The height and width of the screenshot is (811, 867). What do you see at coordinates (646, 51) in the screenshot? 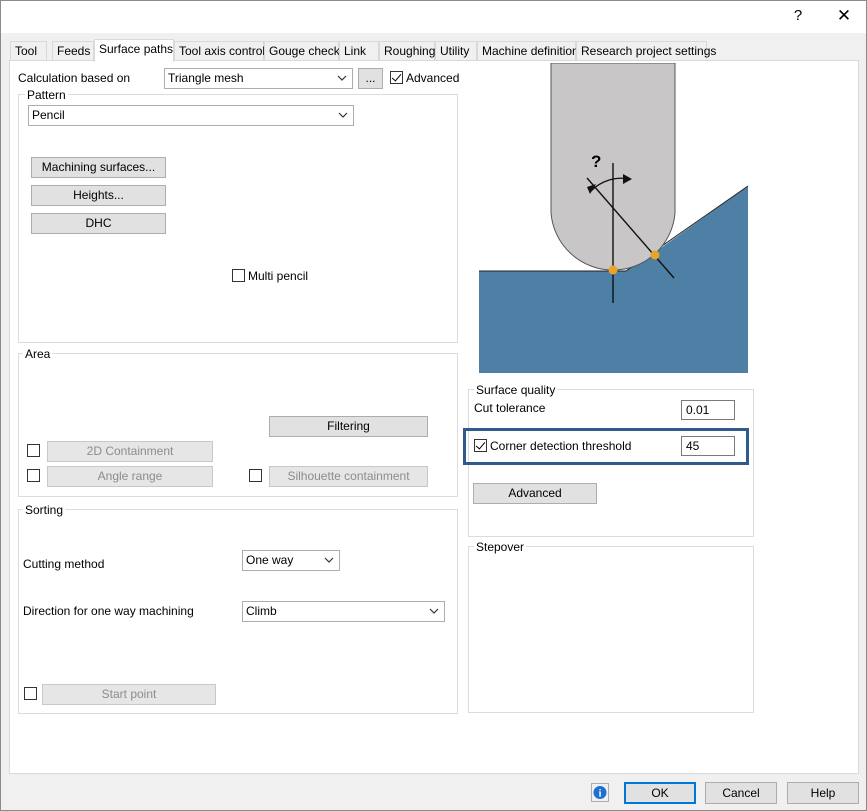
I see `tab-research-project-settings: Research project settings` at bounding box center [646, 51].